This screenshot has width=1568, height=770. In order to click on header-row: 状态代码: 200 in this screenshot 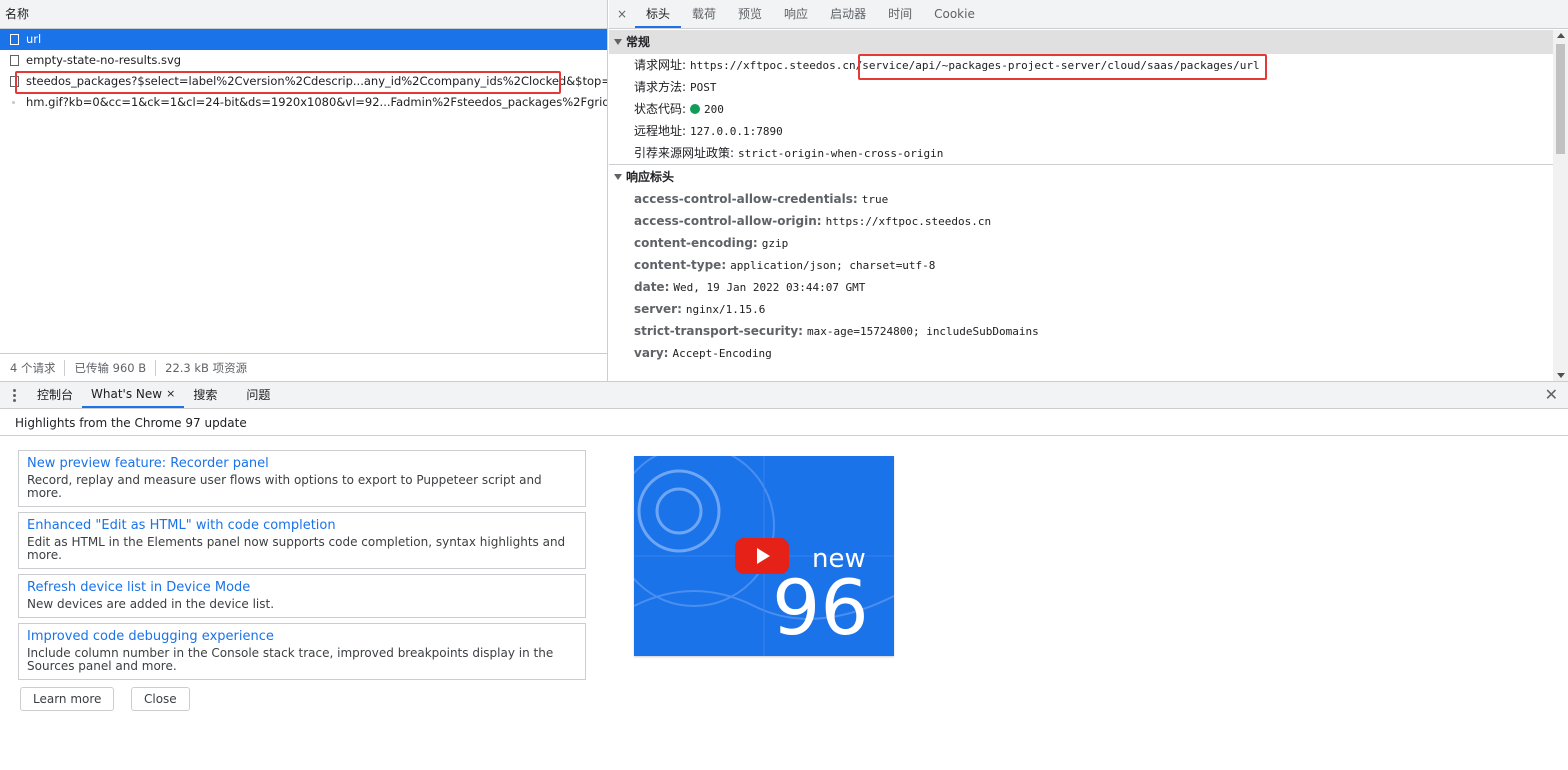, I will do `click(1081, 109)`.